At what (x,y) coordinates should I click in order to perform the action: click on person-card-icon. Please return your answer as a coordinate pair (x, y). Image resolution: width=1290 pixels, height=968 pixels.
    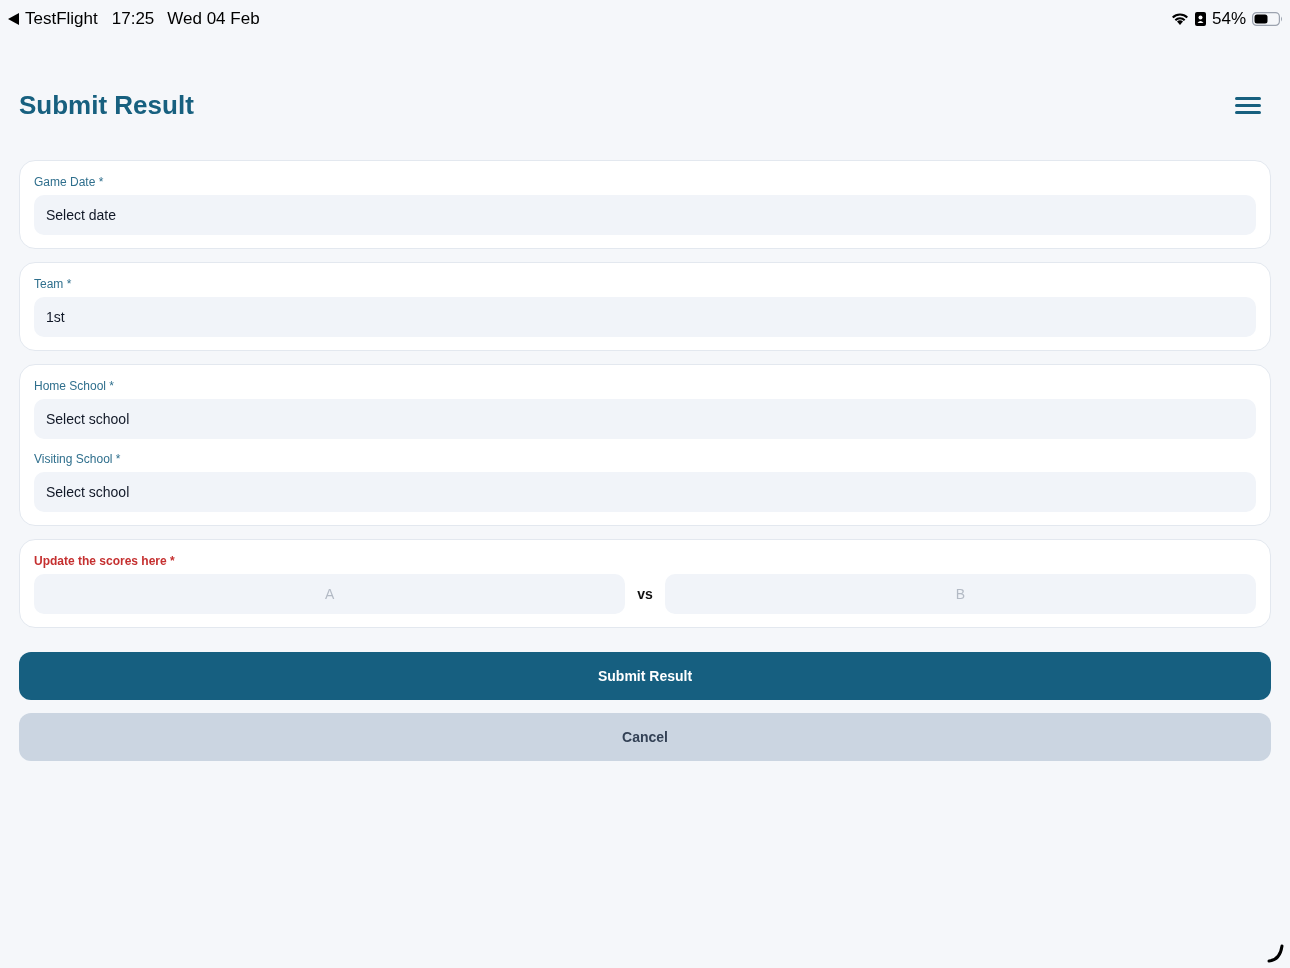
    Looking at the image, I should click on (1200, 18).